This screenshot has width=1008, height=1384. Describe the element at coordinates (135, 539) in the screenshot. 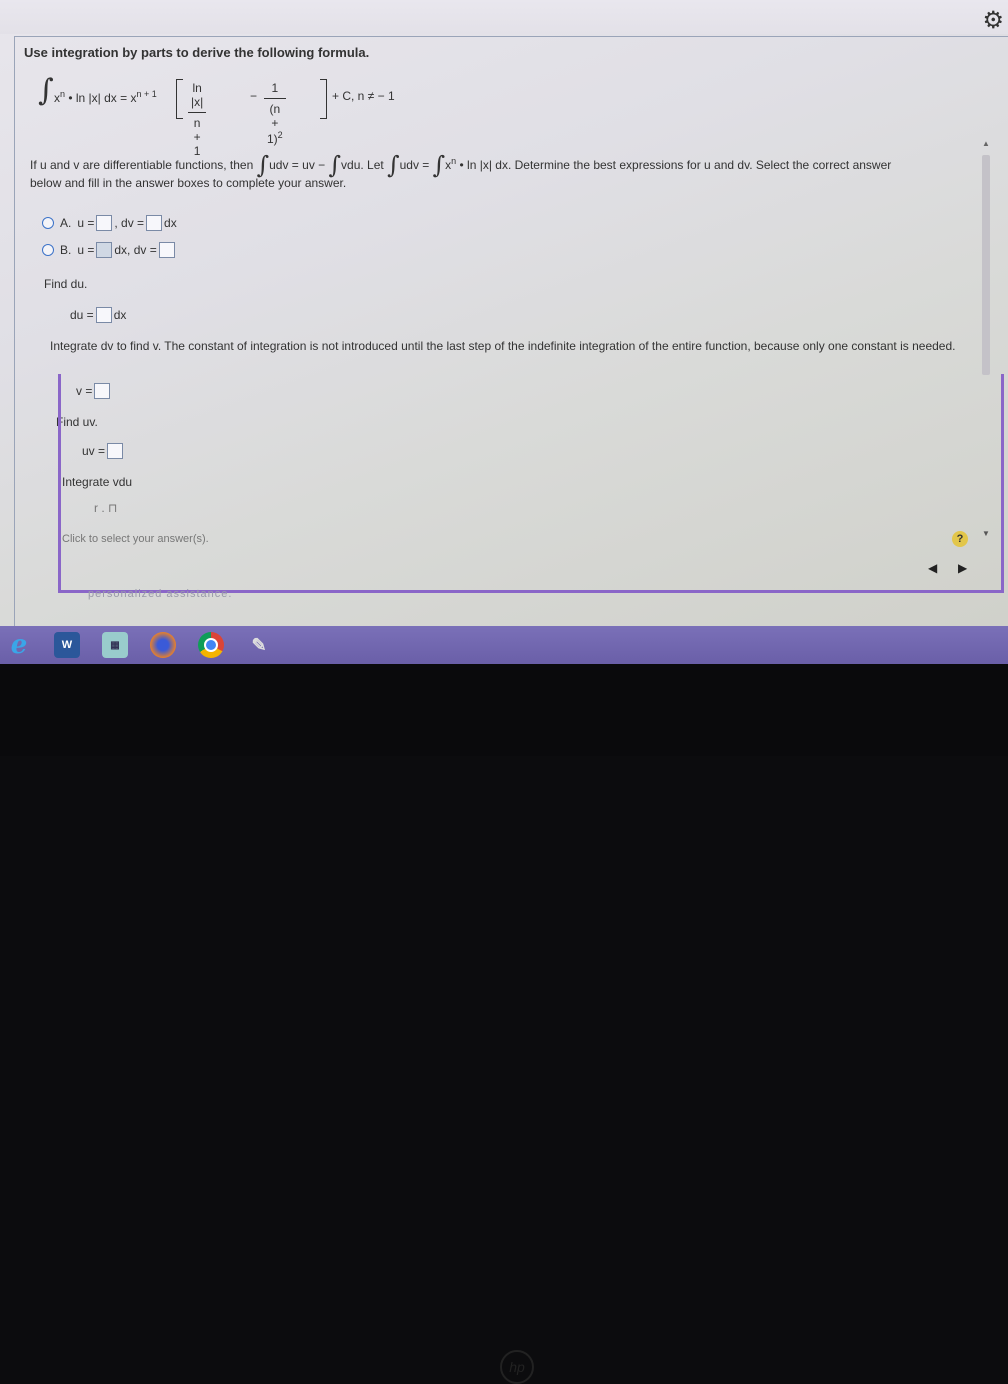

I see `click-hint: Click to select your answer(s).` at that location.